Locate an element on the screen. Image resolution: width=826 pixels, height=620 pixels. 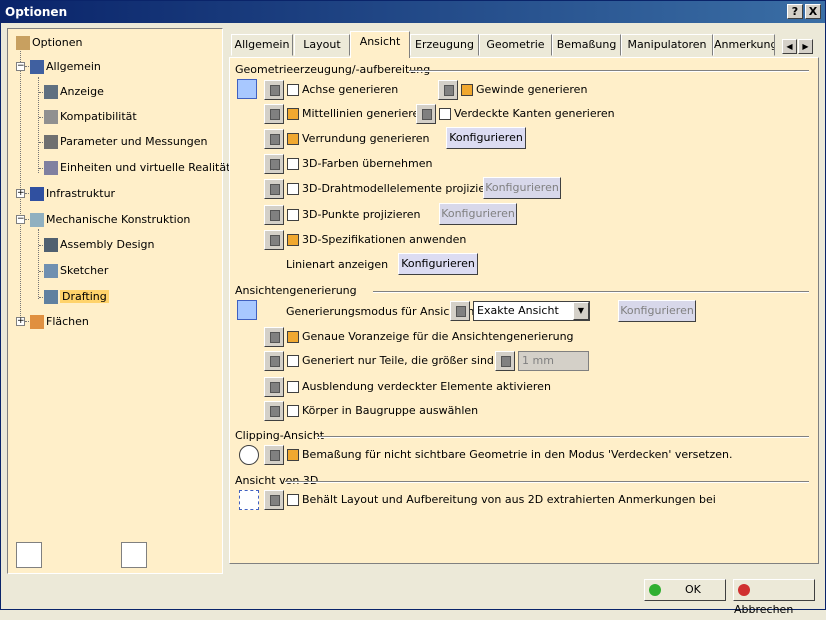
infrastruktur-icon is located at coordinates (37, 194).